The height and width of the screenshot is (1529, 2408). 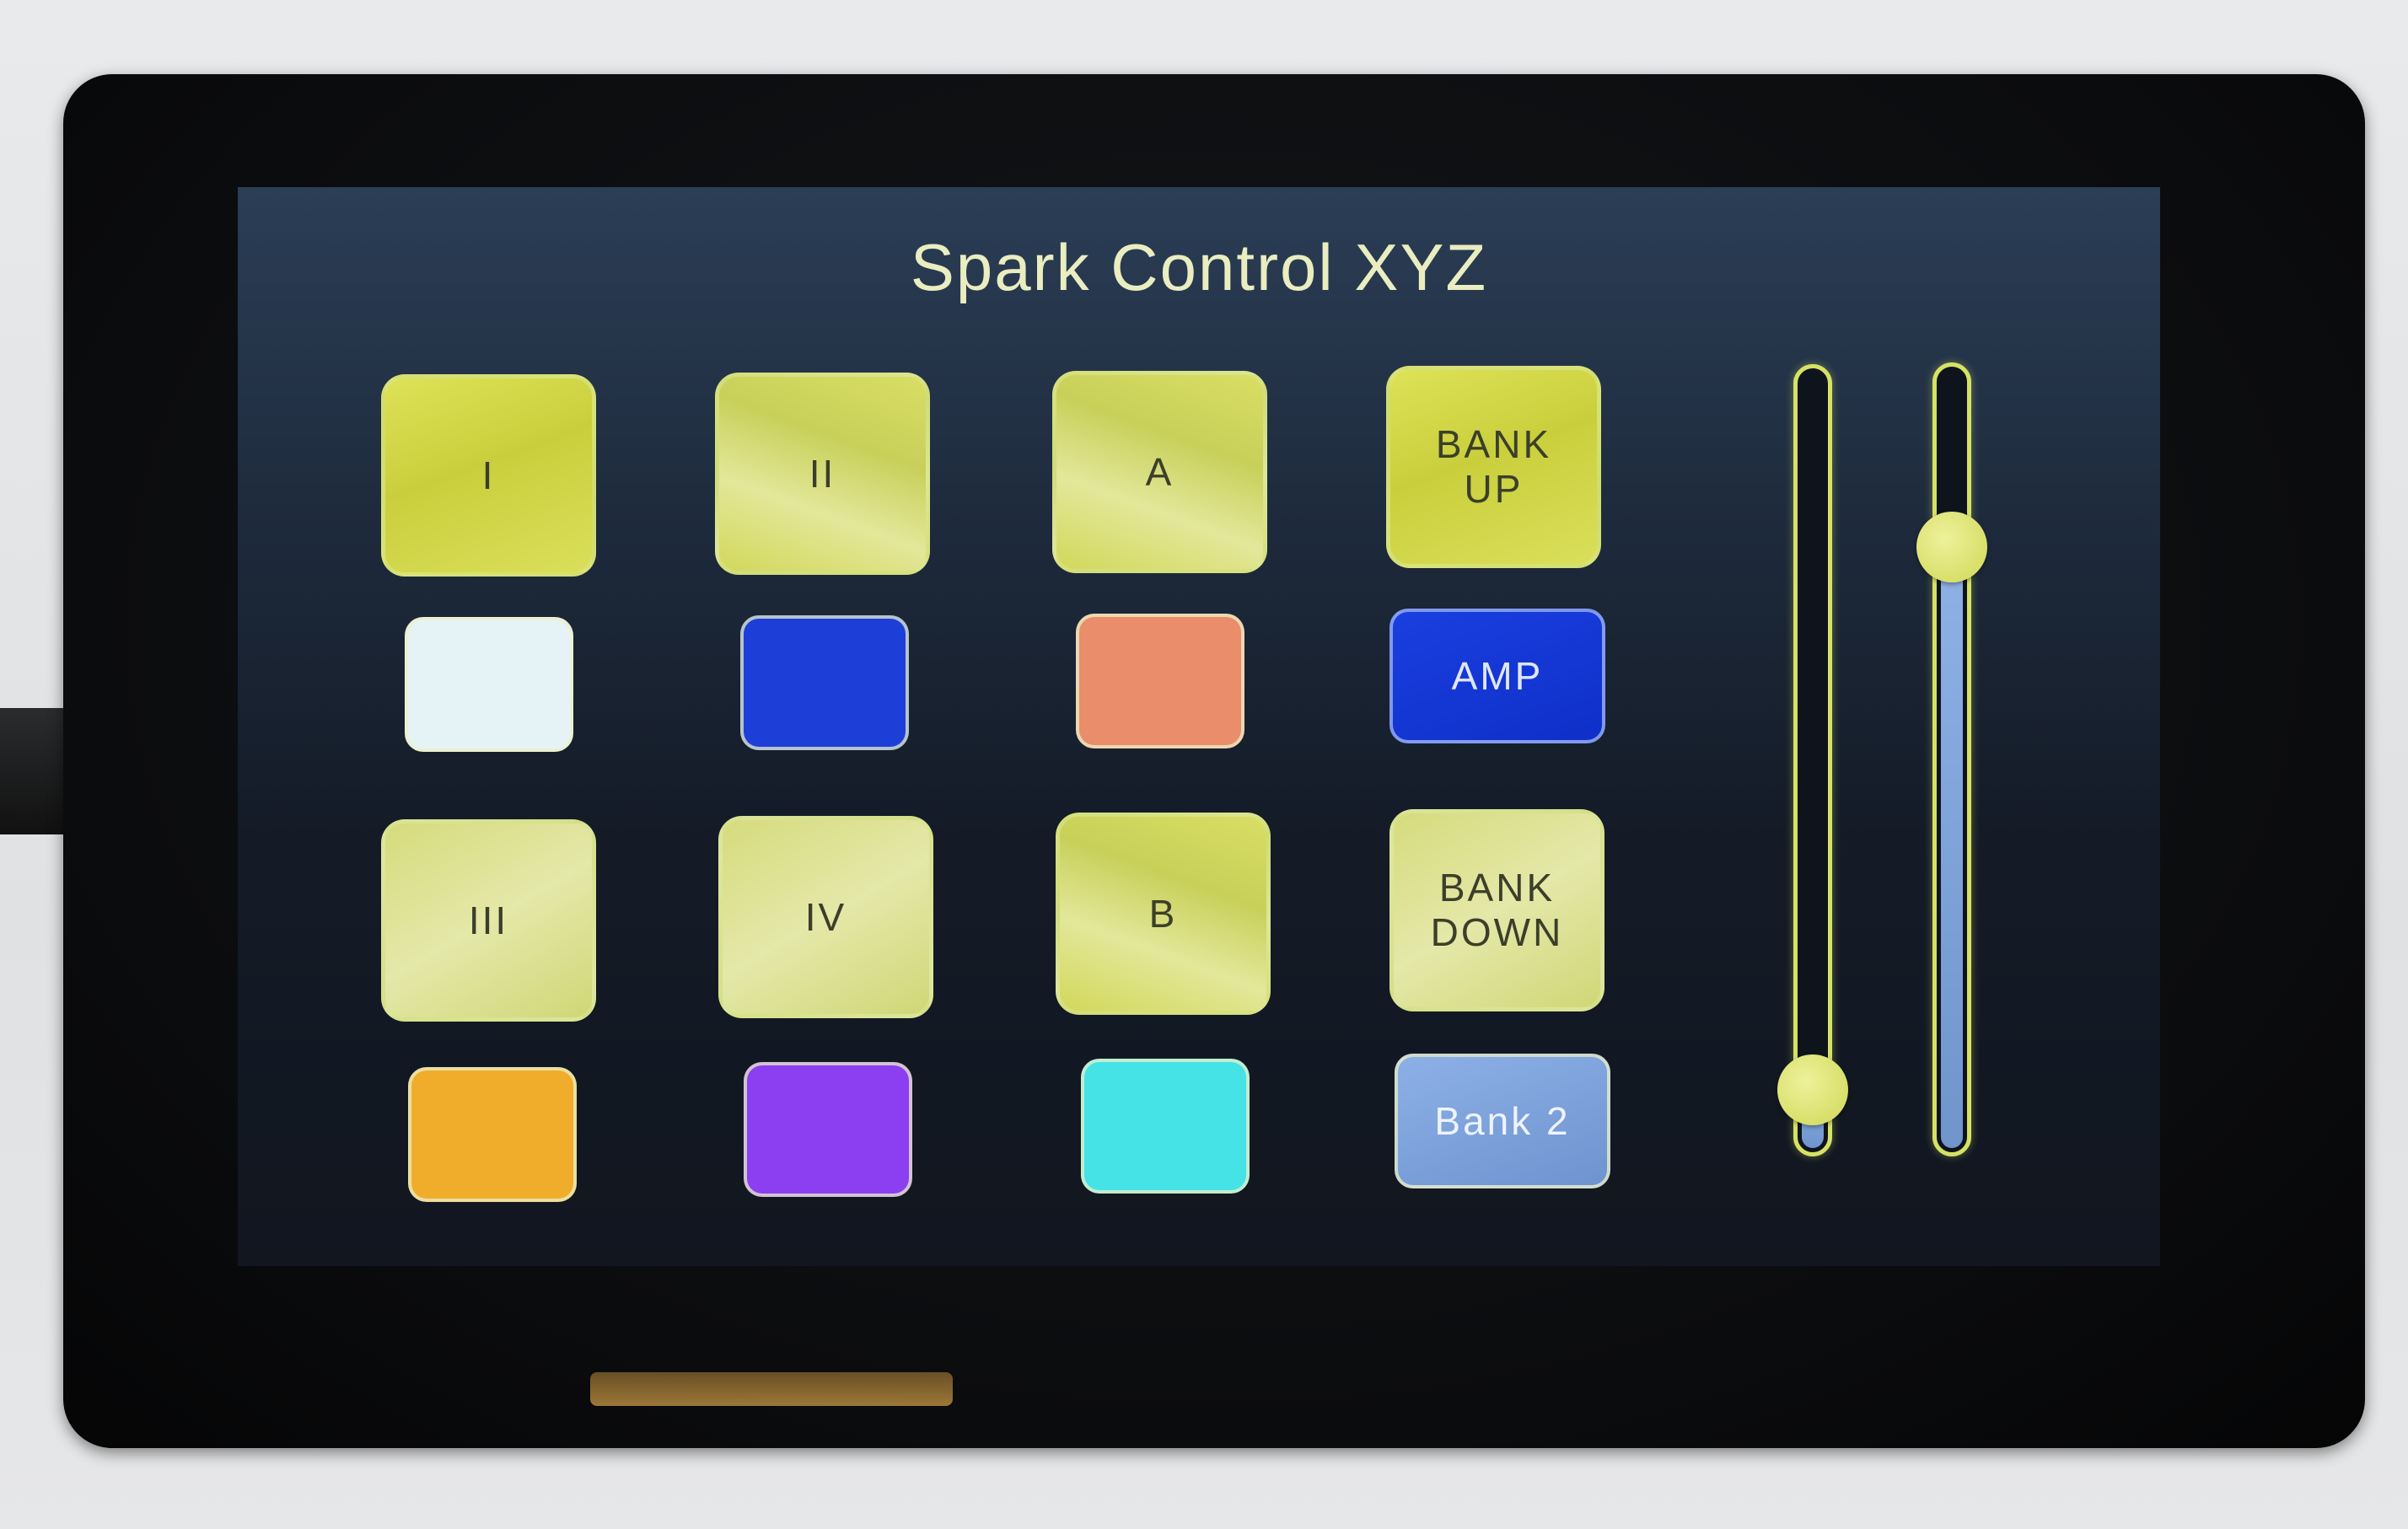 I want to click on bank-down-button: BANK DOWN, so click(x=1497, y=910).